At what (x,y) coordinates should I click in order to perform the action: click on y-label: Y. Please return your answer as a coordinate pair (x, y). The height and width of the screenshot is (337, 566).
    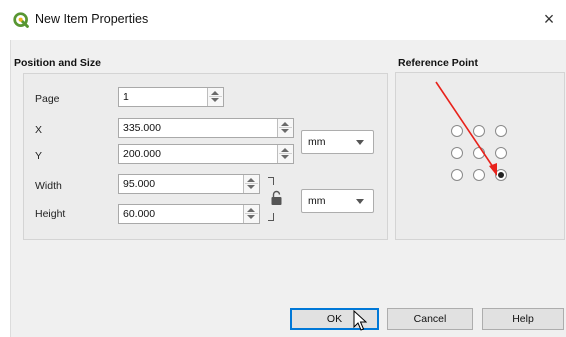
    Looking at the image, I should click on (39, 156).